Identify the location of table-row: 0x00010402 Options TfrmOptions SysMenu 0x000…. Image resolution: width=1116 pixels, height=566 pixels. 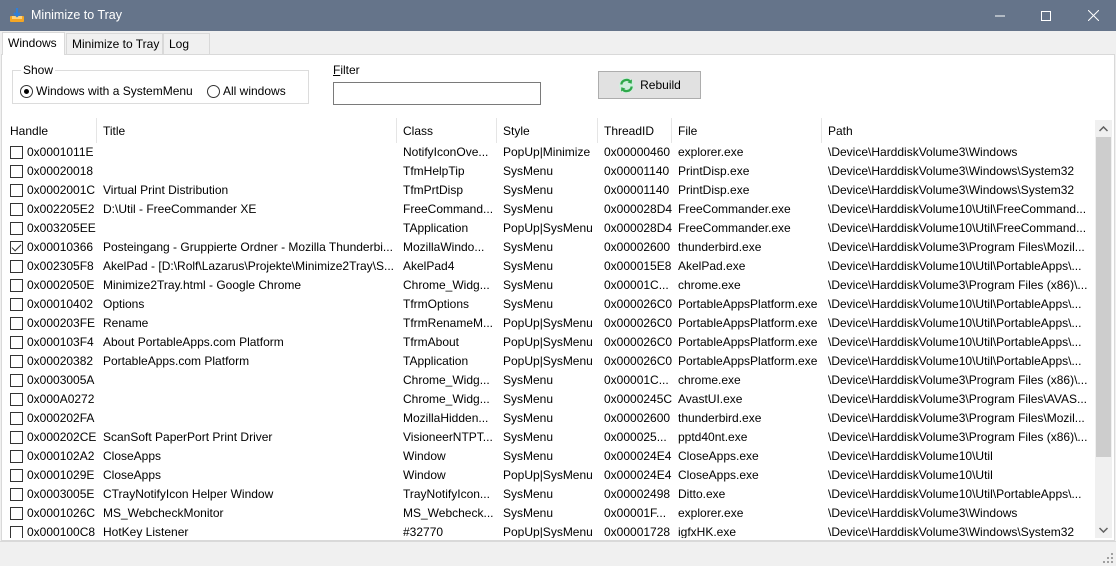
(549, 304).